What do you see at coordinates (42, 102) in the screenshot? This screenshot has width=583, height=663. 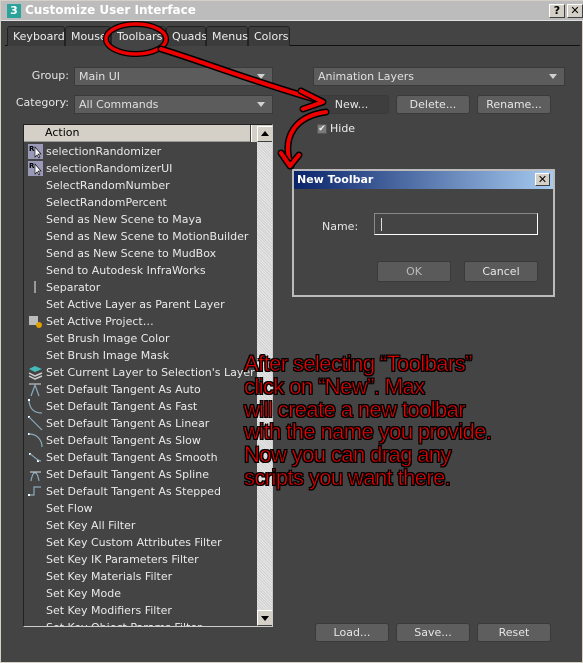 I see `category-label: Category:` at bounding box center [42, 102].